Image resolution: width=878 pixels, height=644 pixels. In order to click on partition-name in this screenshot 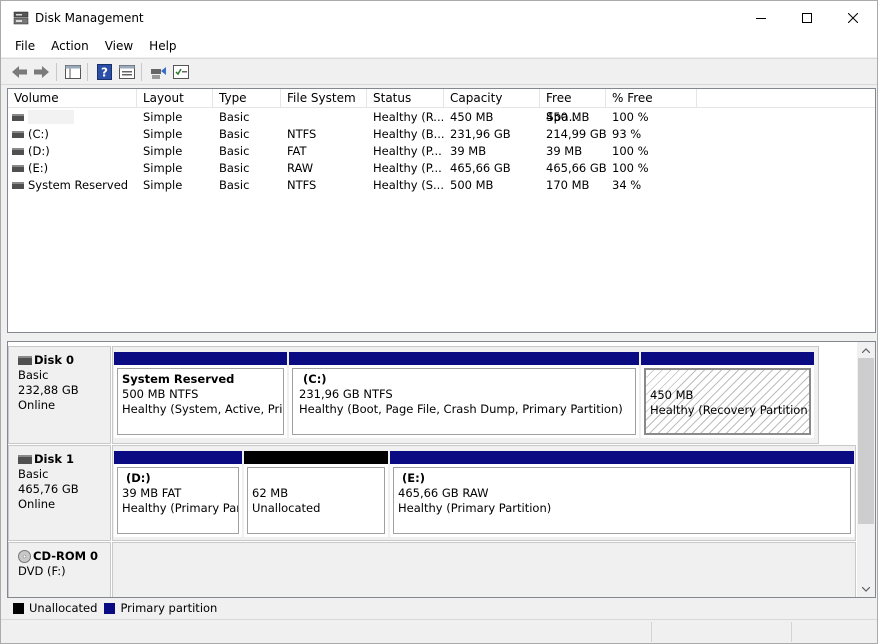, I will do `click(318, 478)`.